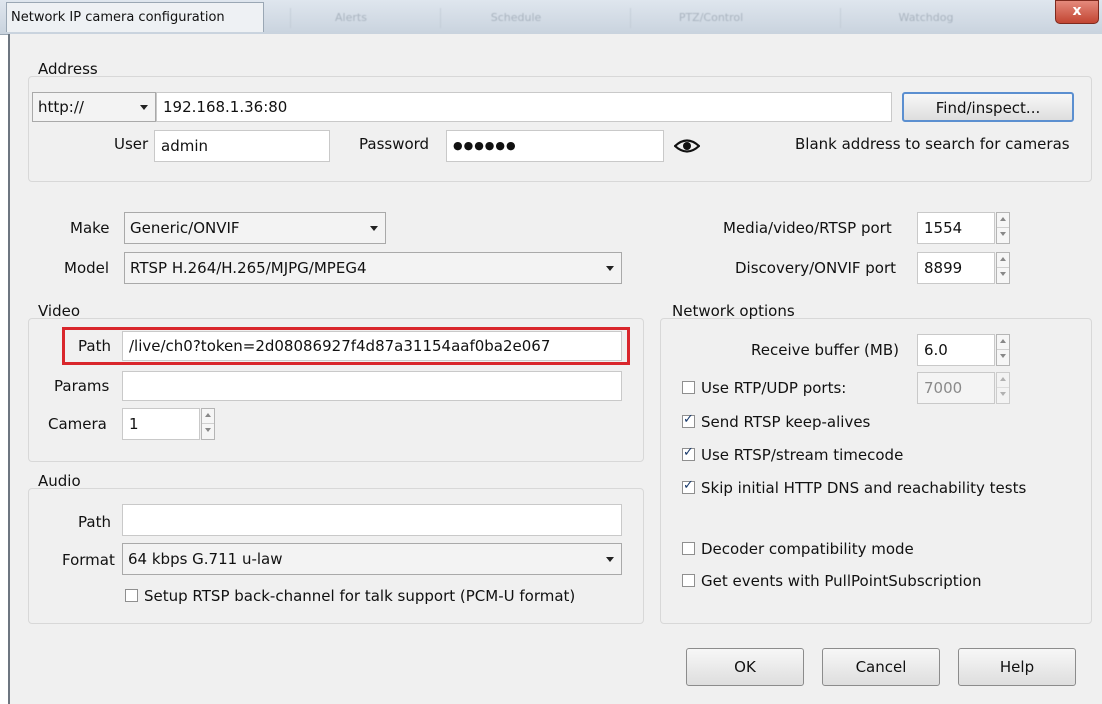  What do you see at coordinates (68, 69) in the screenshot?
I see `address-group-label: Address` at bounding box center [68, 69].